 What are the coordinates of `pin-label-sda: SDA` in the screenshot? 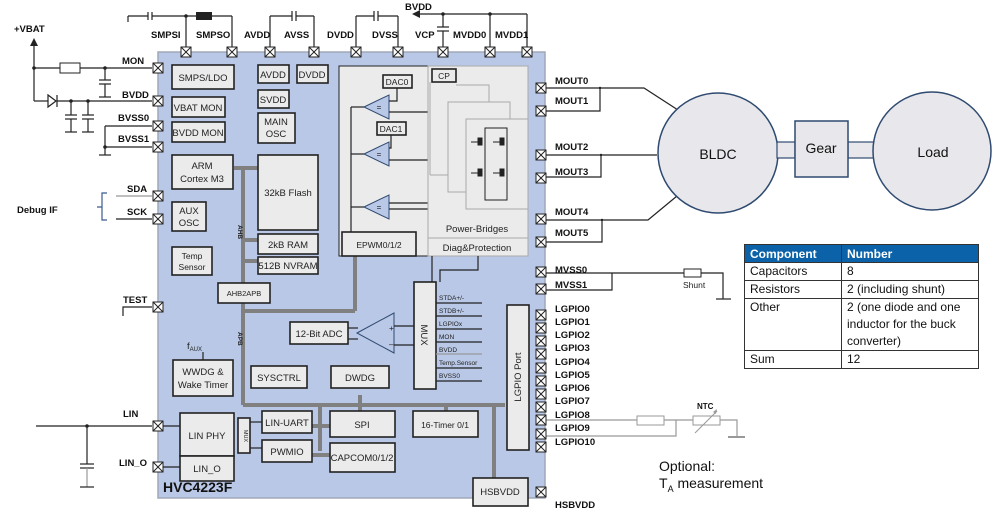 It's located at (137, 189).